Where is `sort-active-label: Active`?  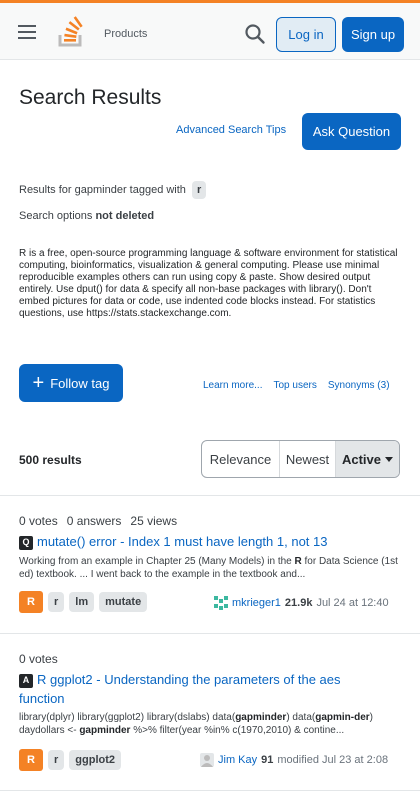
sort-active-label: Active is located at coordinates (361, 459).